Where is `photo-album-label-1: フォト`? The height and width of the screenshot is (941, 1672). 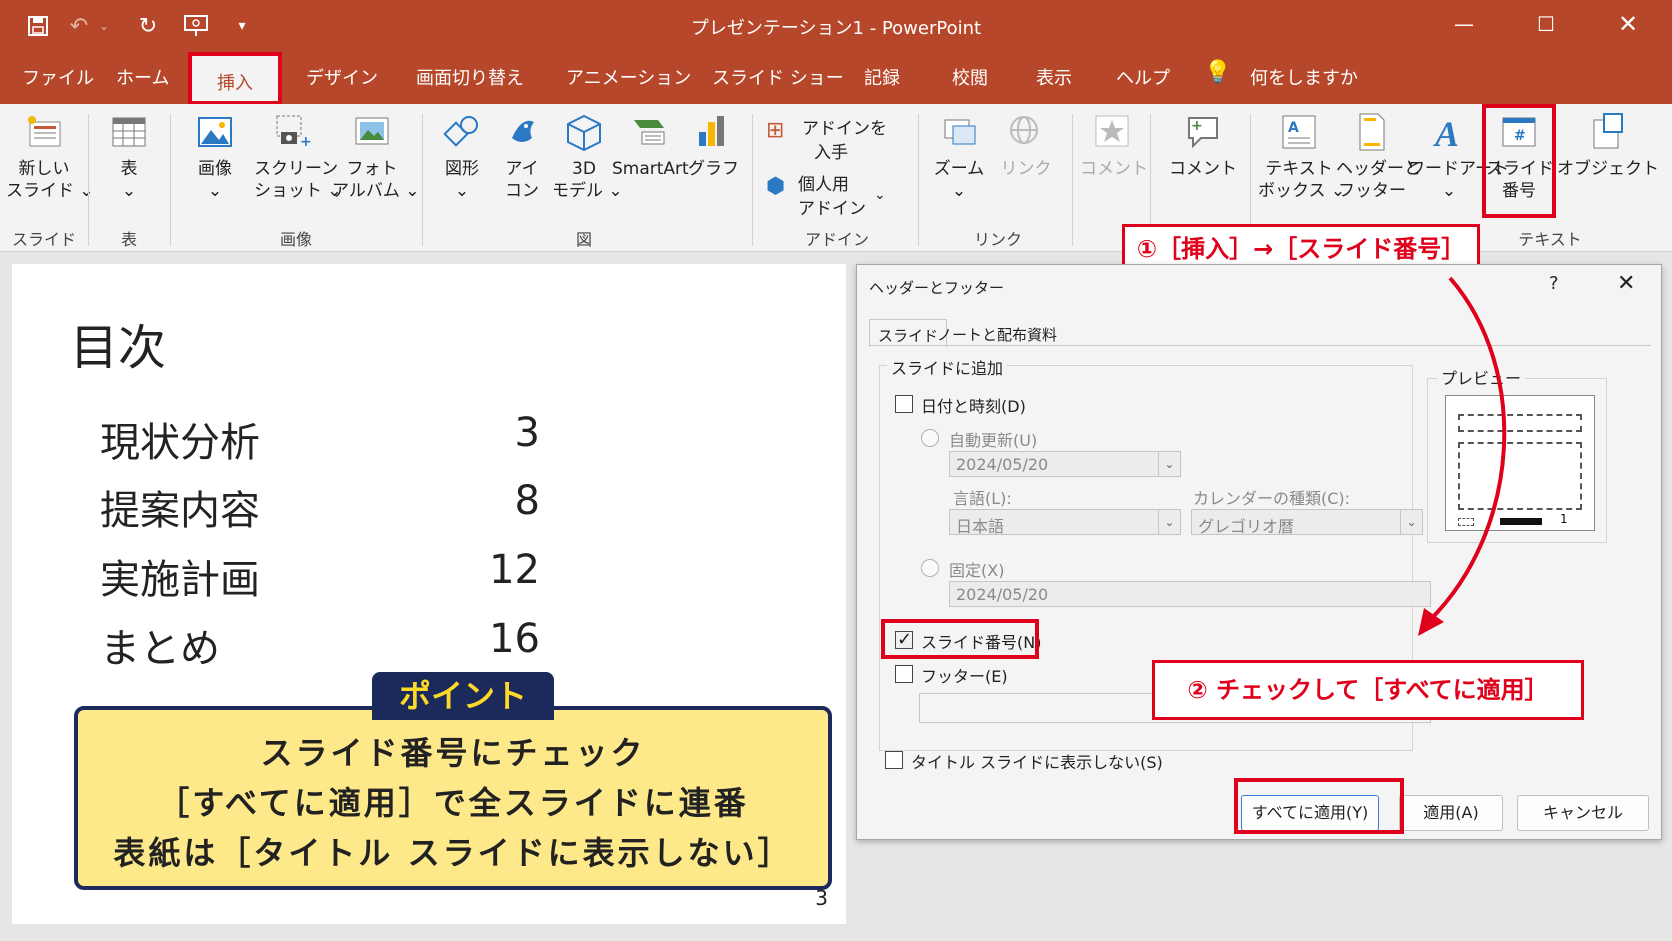
photo-album-label-1: フォト is located at coordinates (372, 169).